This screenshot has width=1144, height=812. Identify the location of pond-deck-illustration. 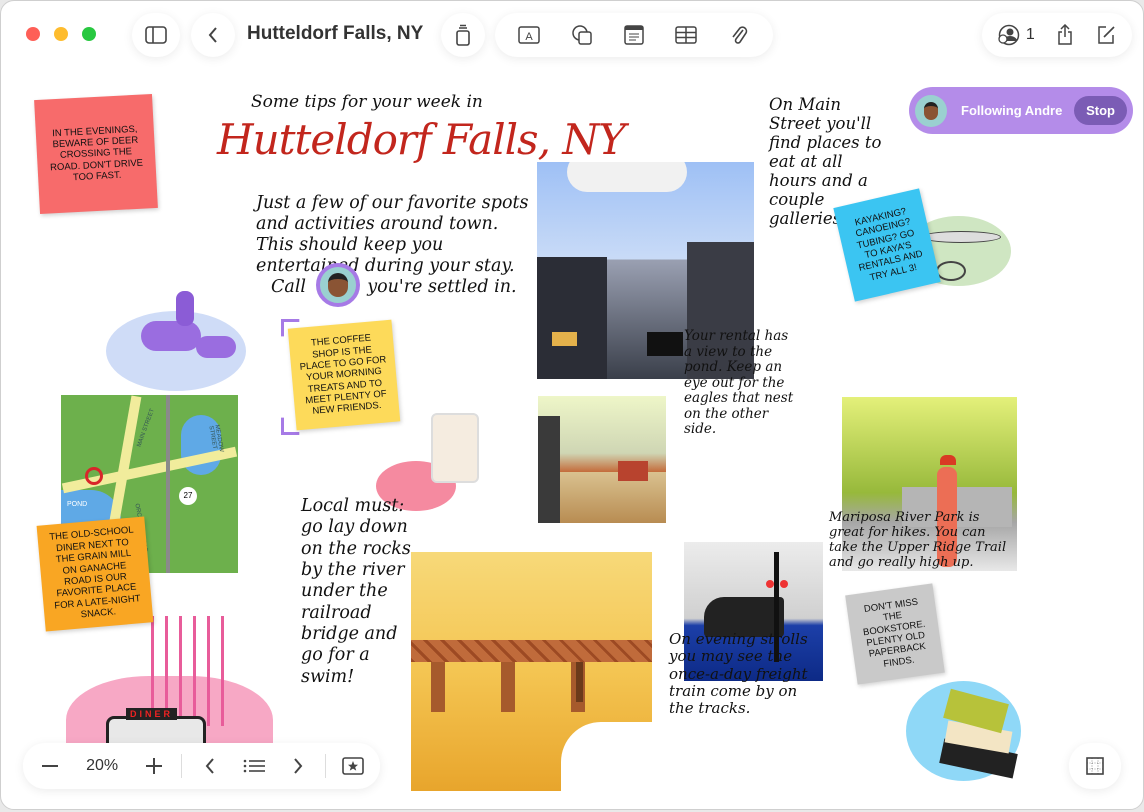
(602, 459).